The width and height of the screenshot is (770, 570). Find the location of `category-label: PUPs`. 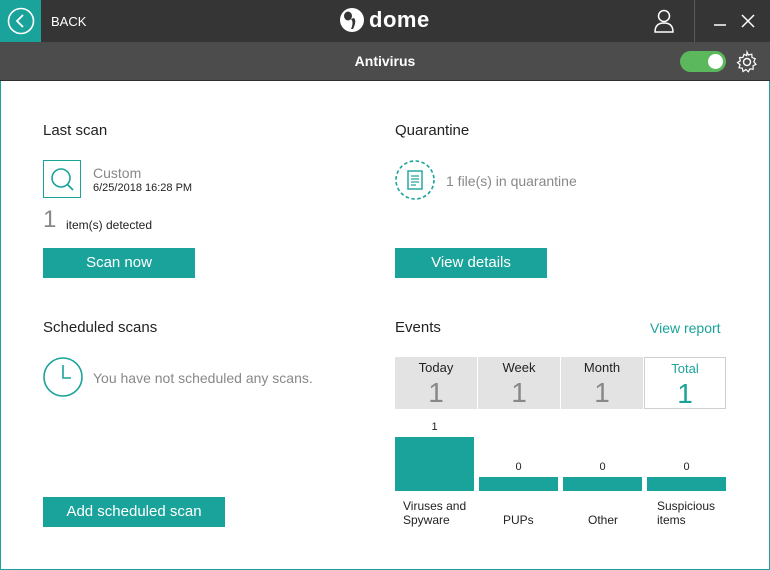

category-label: PUPs is located at coordinates (518, 520).